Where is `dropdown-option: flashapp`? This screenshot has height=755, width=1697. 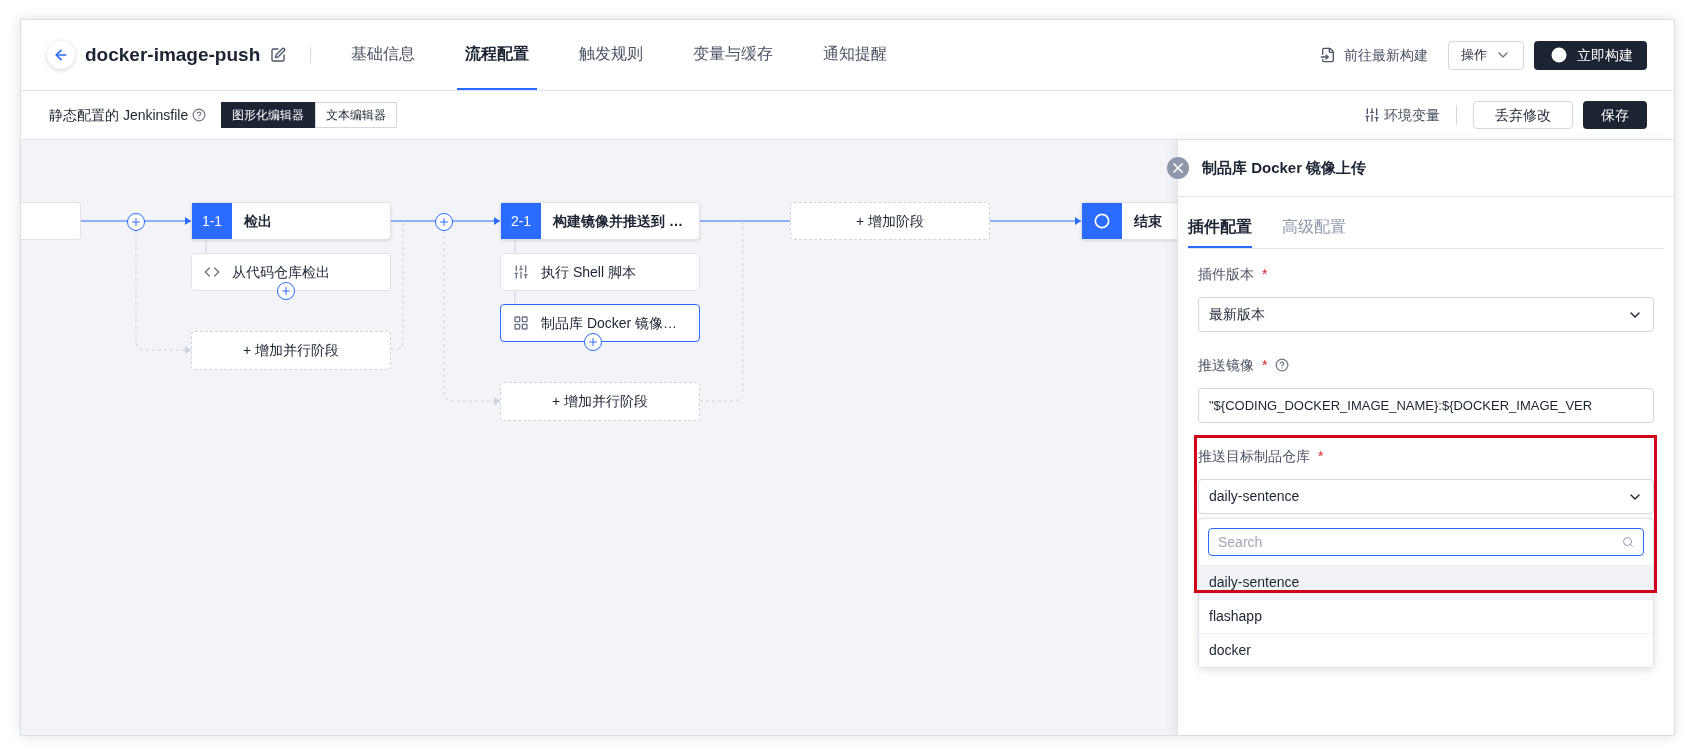
dropdown-option: flashapp is located at coordinates (1426, 616).